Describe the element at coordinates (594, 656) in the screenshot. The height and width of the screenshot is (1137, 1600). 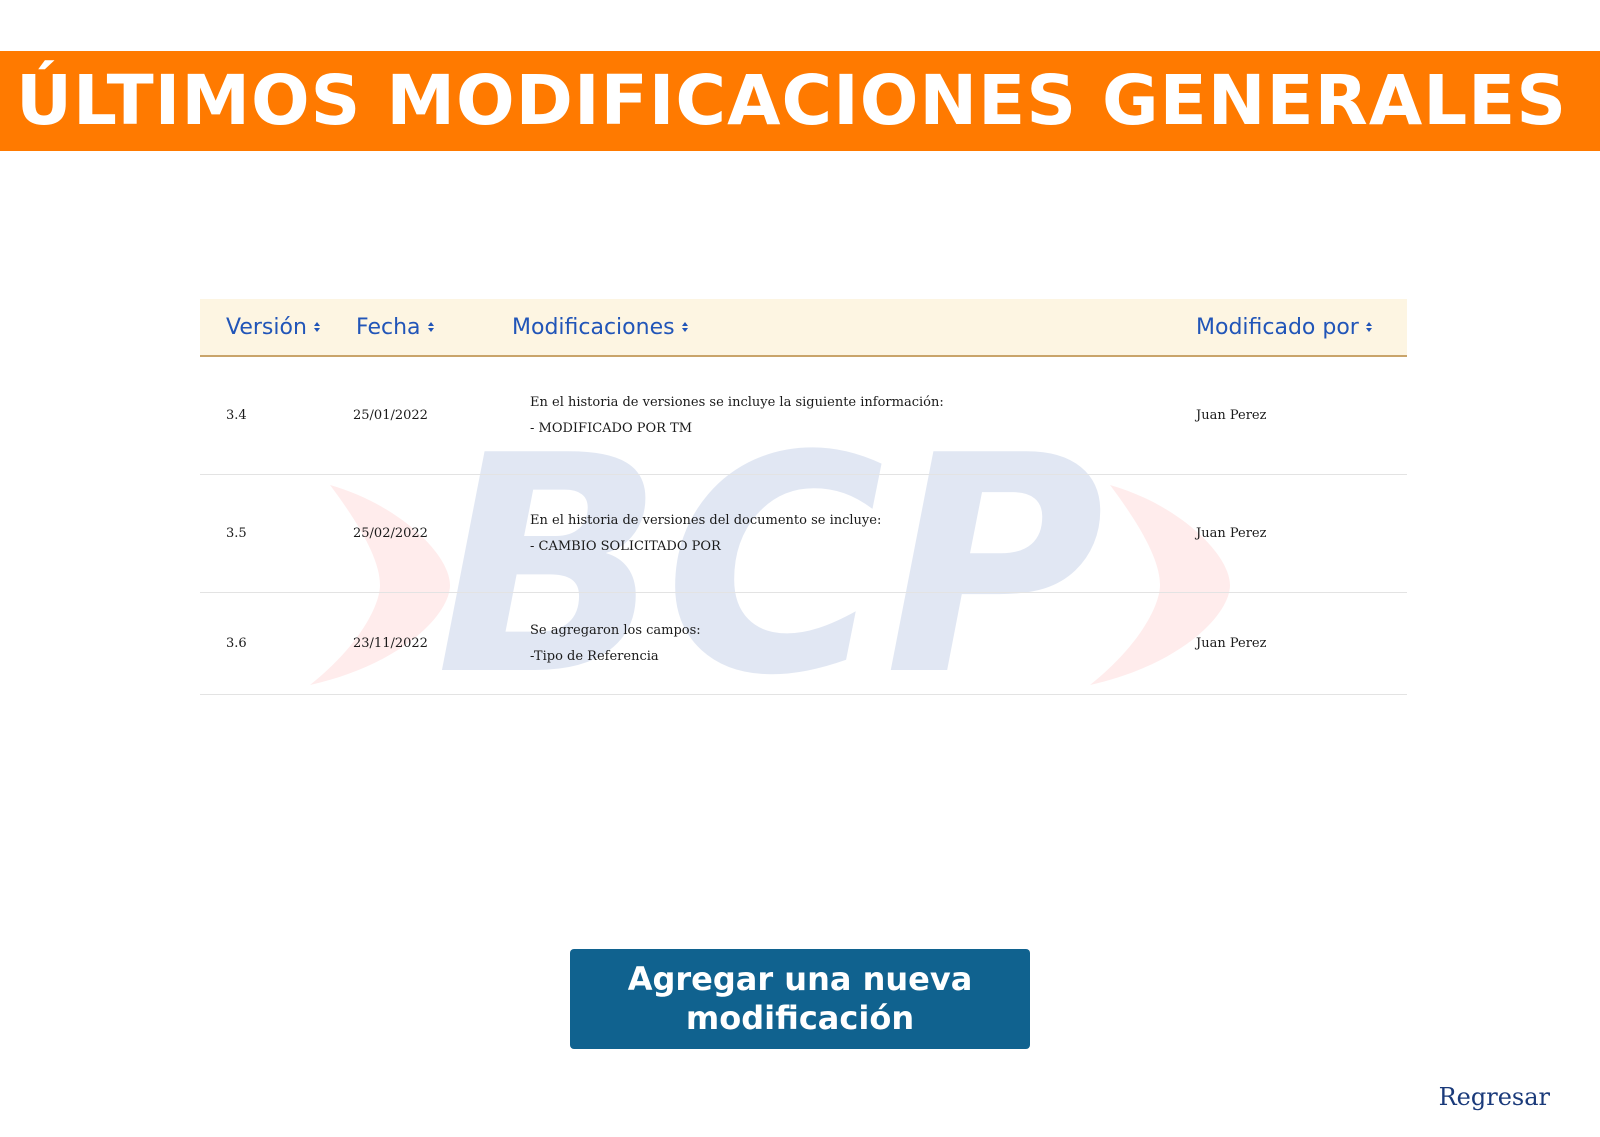
I see `modification-line: -Tipo de Referencia` at that location.